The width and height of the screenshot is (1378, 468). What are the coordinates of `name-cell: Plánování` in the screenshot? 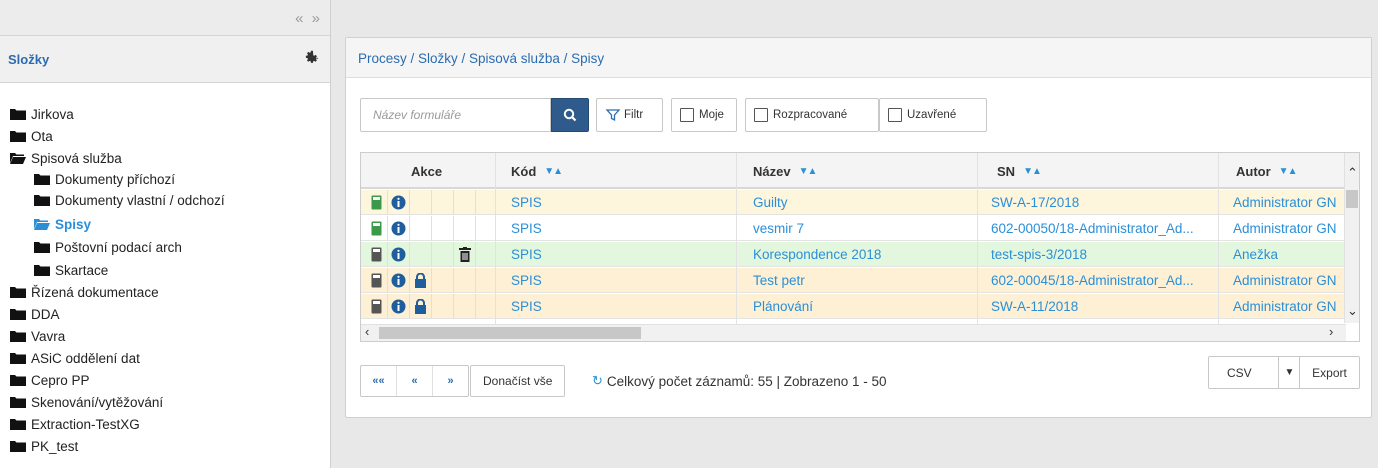 It's located at (863, 306).